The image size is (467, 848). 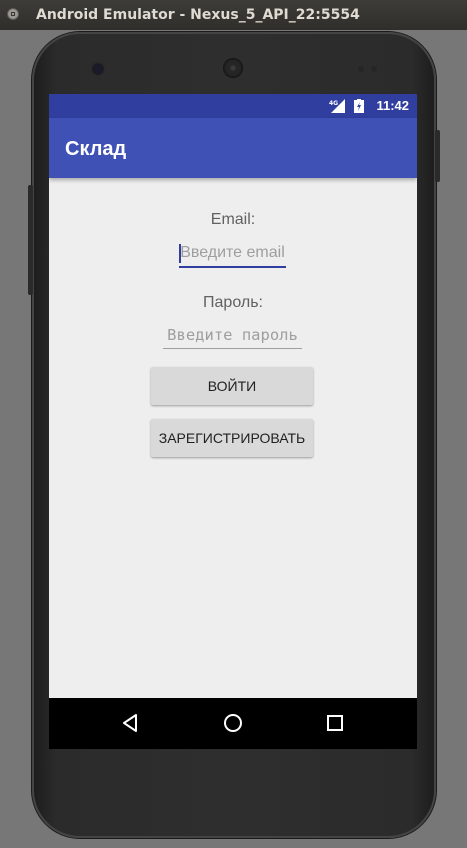 I want to click on password-label: Пароль:, so click(x=233, y=302).